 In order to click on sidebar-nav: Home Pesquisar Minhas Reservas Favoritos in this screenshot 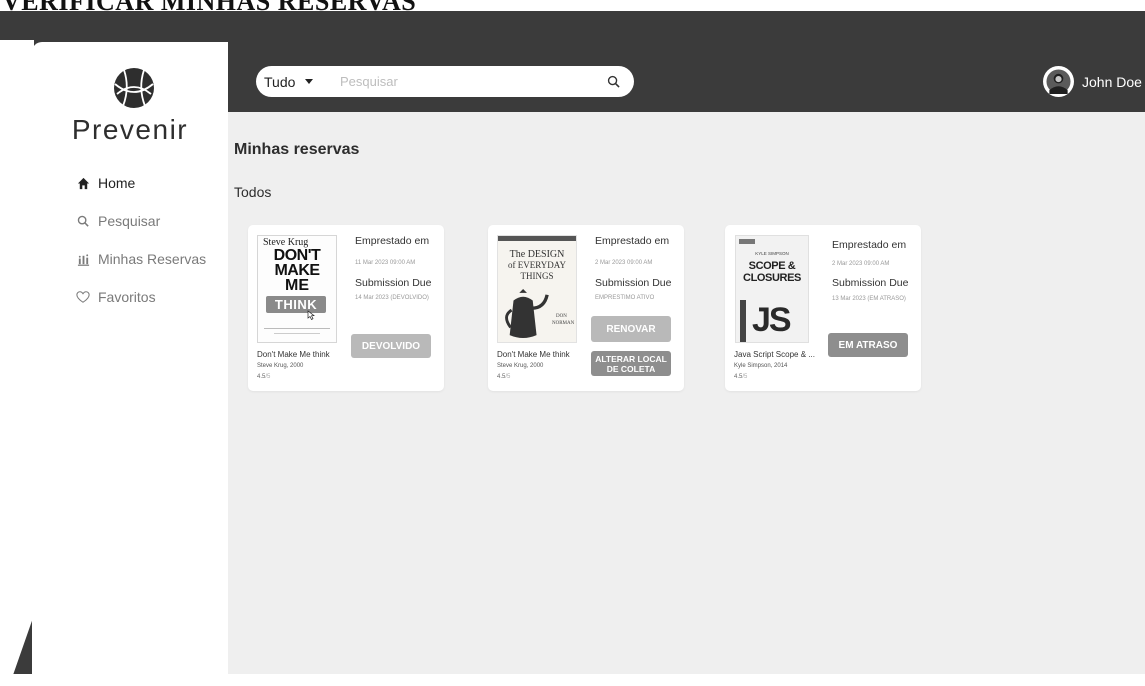, I will do `click(141, 249)`.